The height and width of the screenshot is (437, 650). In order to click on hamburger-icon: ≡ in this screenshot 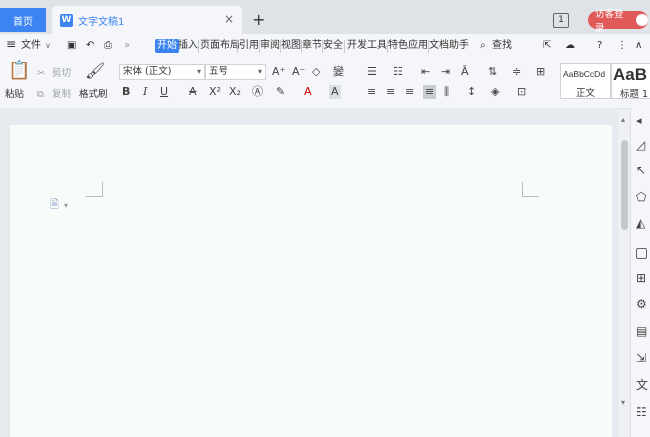, I will do `click(11, 44)`.